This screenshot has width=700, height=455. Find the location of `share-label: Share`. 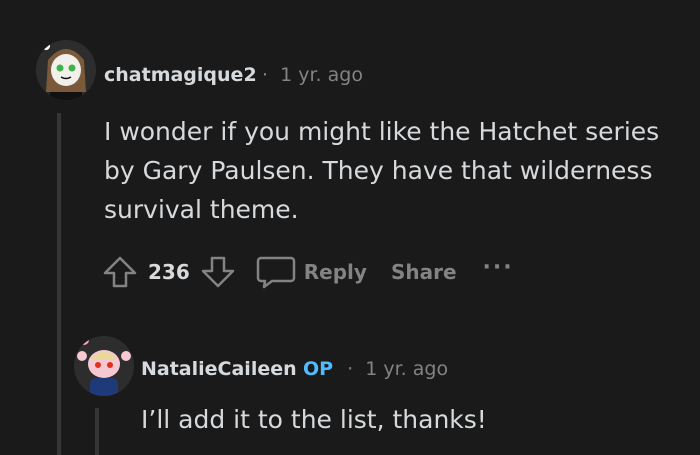

share-label: Share is located at coordinates (423, 272).